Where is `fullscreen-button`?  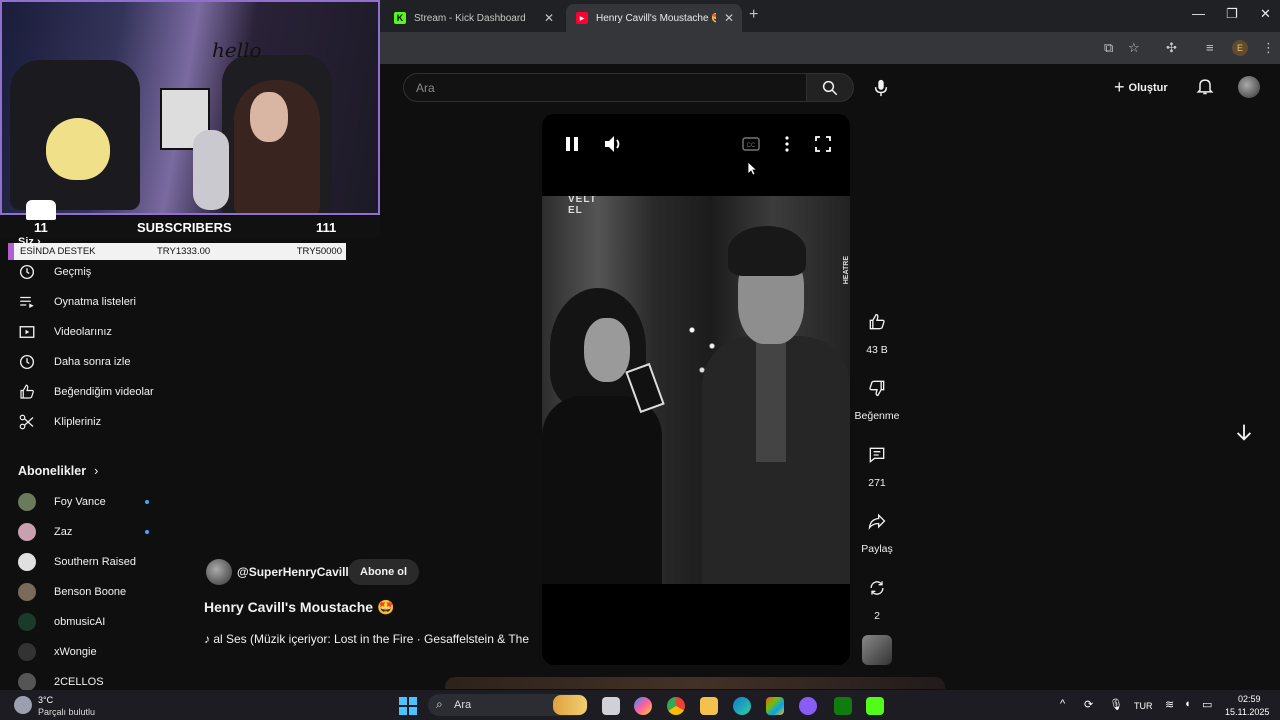 fullscreen-button is located at coordinates (823, 144).